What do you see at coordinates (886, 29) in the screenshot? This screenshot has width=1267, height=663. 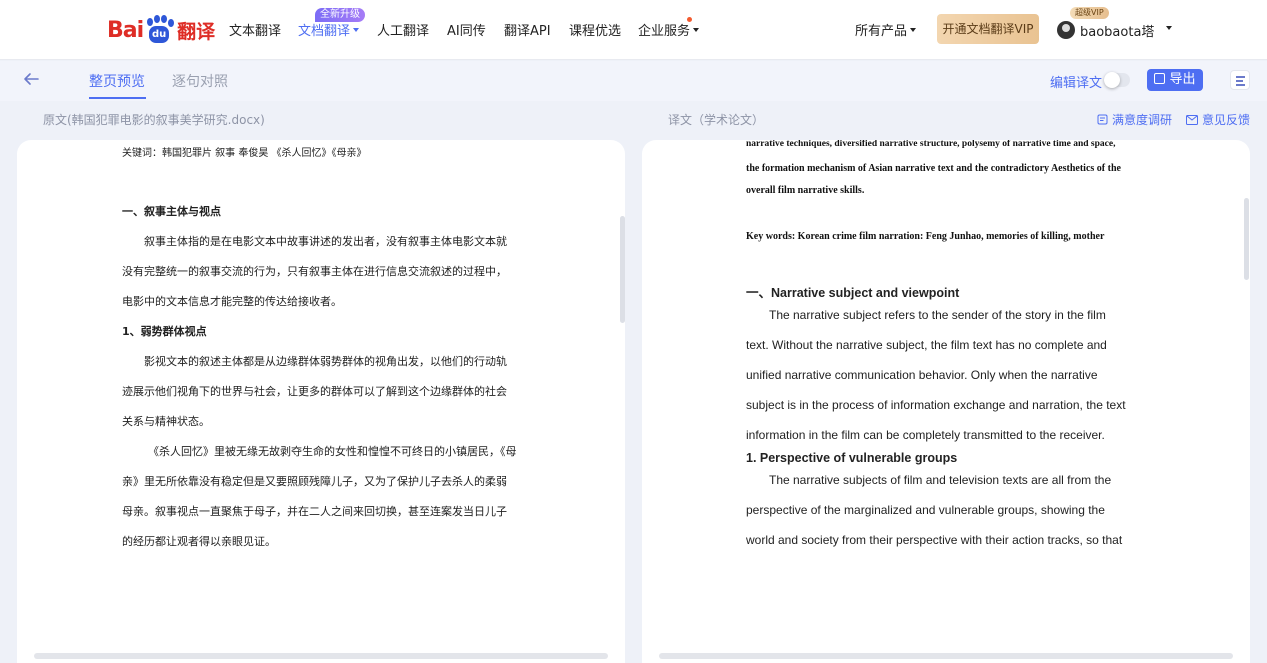 I see `all-products-menu: 所有产品` at bounding box center [886, 29].